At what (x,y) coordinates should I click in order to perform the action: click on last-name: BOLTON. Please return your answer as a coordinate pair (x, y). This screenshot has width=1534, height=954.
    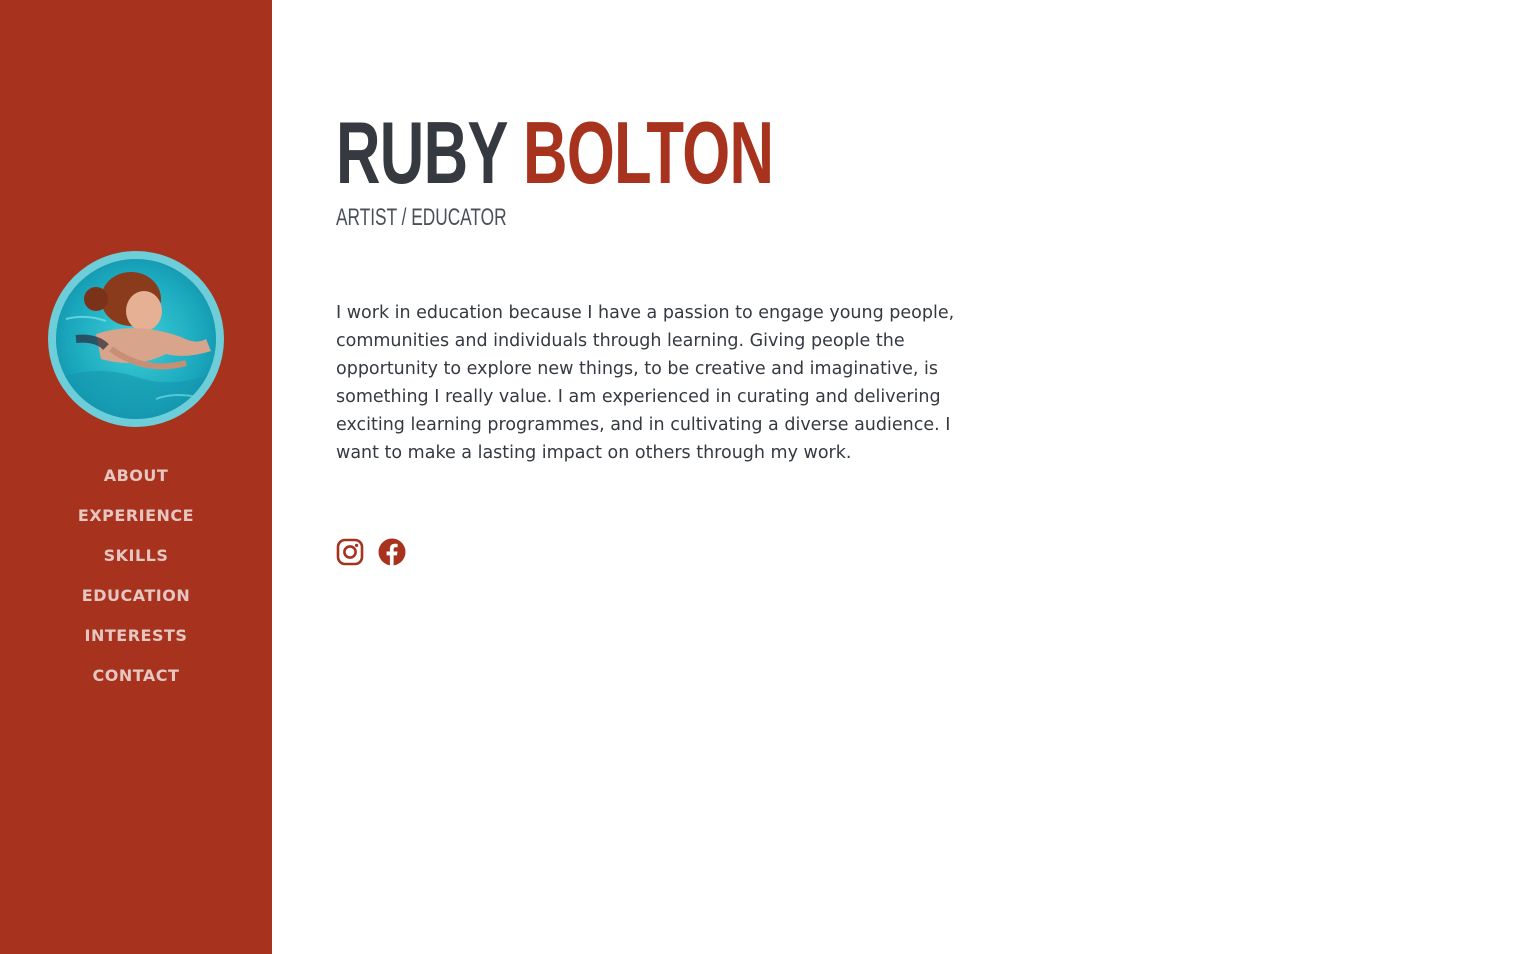
    Looking at the image, I should click on (648, 152).